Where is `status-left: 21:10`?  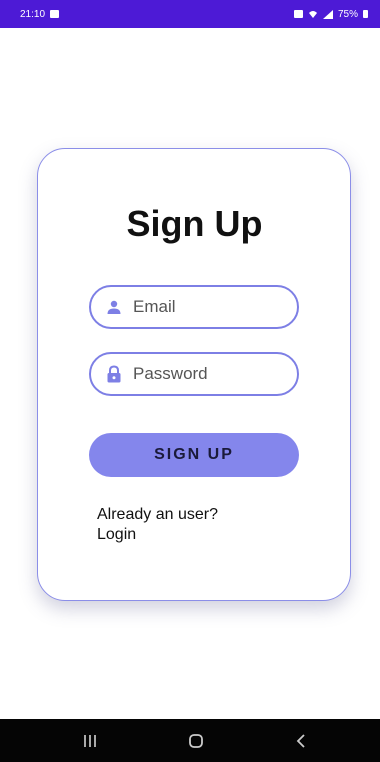
status-left: 21:10 is located at coordinates (40, 14).